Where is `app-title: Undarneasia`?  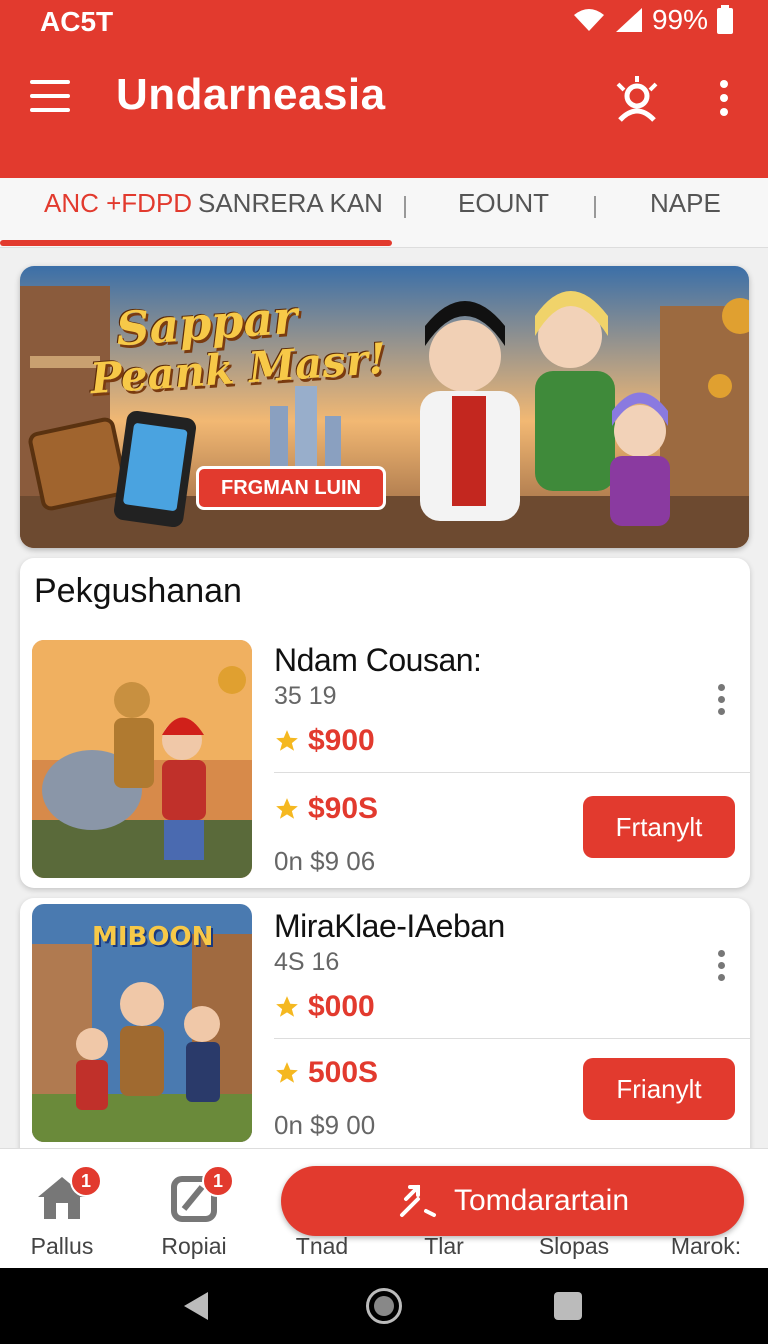
app-title: Undarneasia is located at coordinates (251, 94).